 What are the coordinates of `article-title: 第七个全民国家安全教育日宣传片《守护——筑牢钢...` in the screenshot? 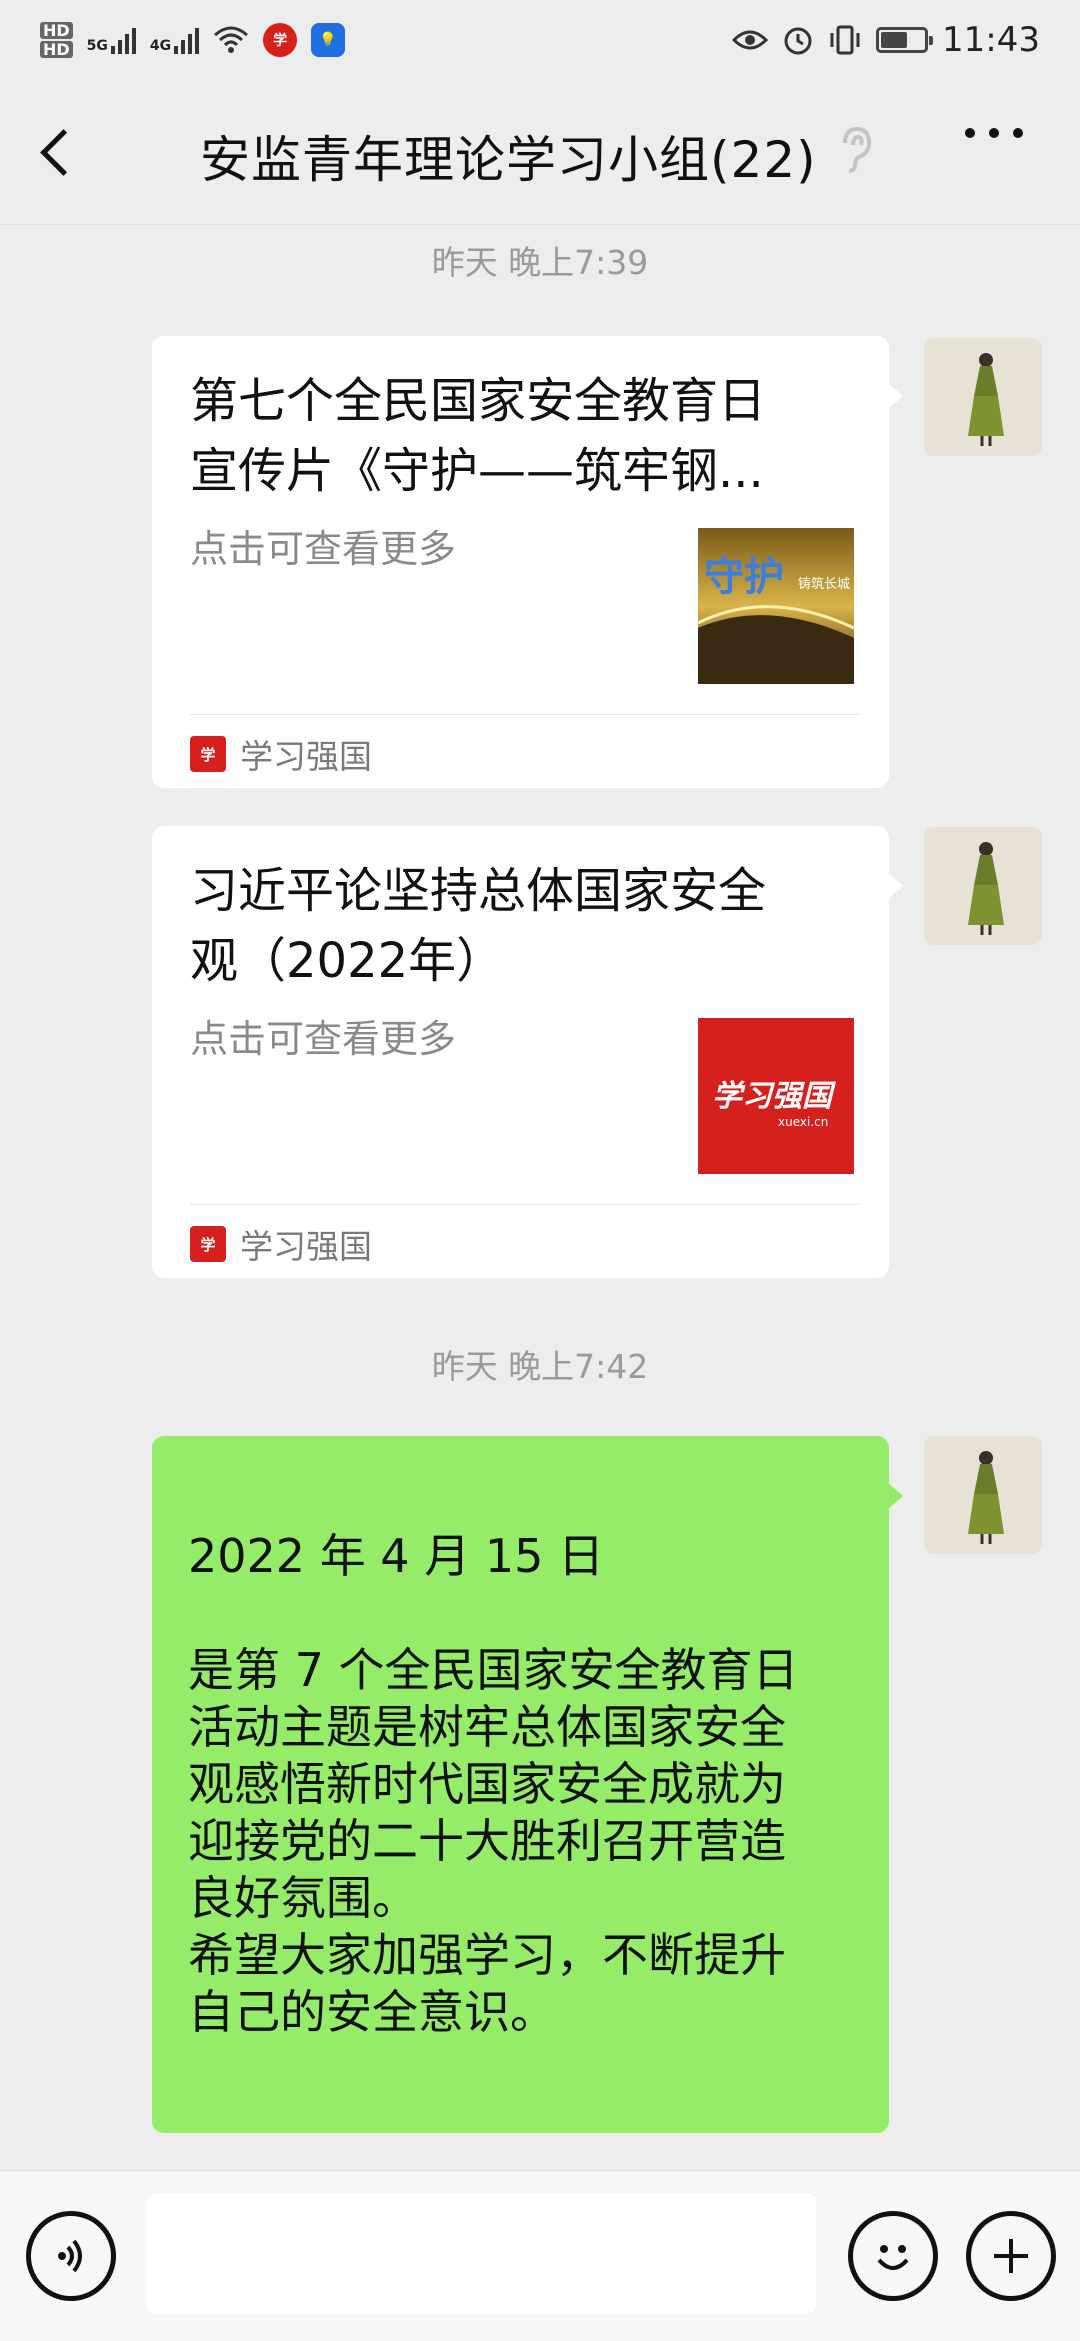 It's located at (478, 436).